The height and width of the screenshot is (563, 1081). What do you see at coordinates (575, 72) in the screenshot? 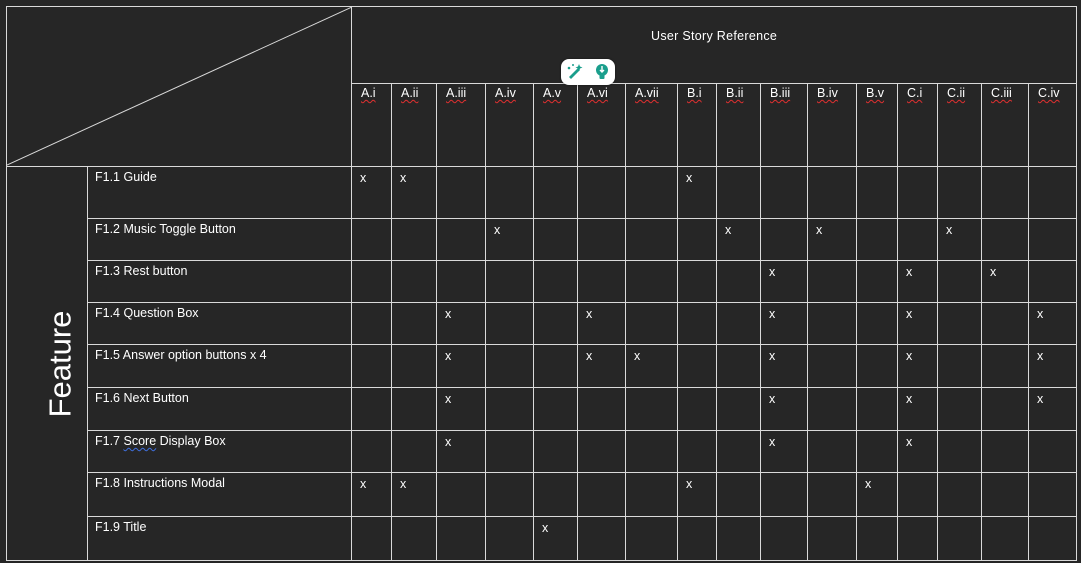
I see `rewrite-sparkle-icon` at bounding box center [575, 72].